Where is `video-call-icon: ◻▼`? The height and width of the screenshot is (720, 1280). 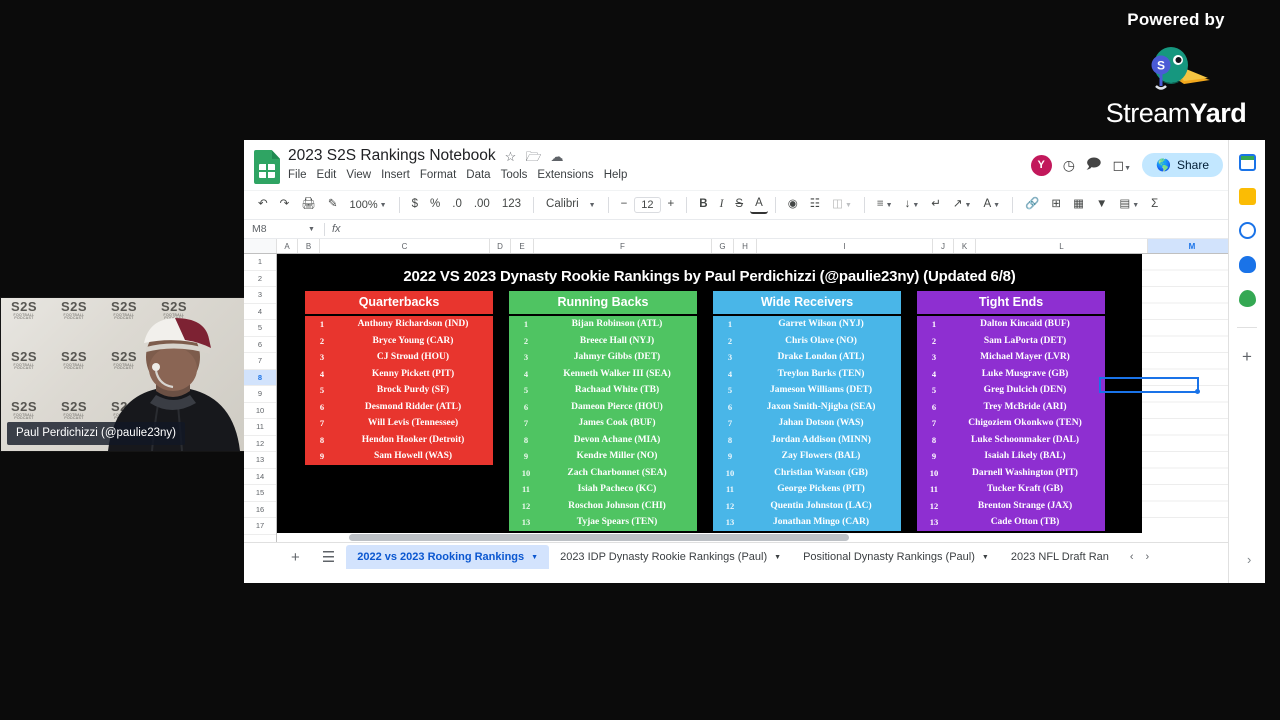
video-call-icon: ◻▼ is located at coordinates (1121, 165).